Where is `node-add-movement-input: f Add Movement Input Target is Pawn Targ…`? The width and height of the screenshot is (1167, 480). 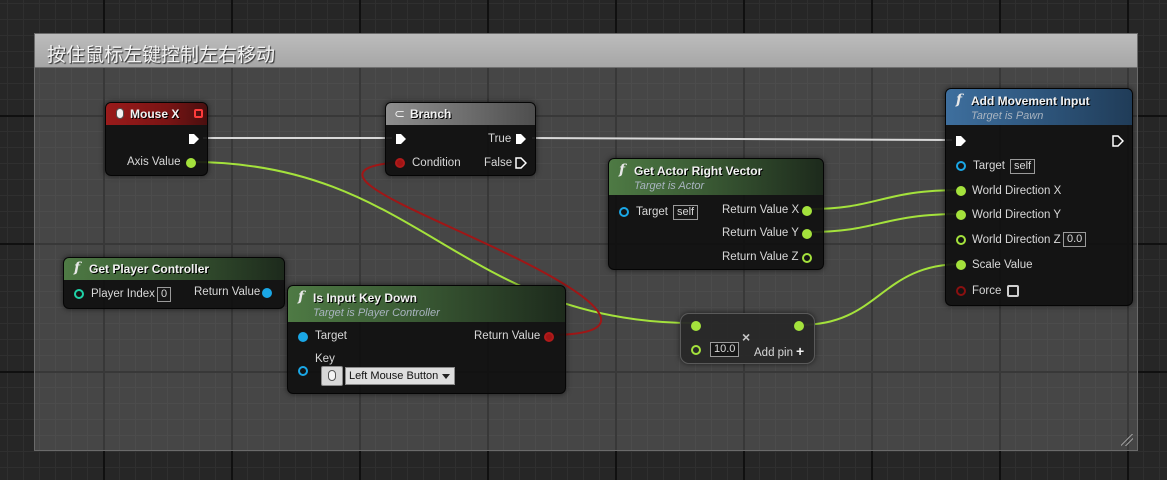
node-add-movement-input: f Add Movement Input Target is Pawn Targ… is located at coordinates (1039, 197).